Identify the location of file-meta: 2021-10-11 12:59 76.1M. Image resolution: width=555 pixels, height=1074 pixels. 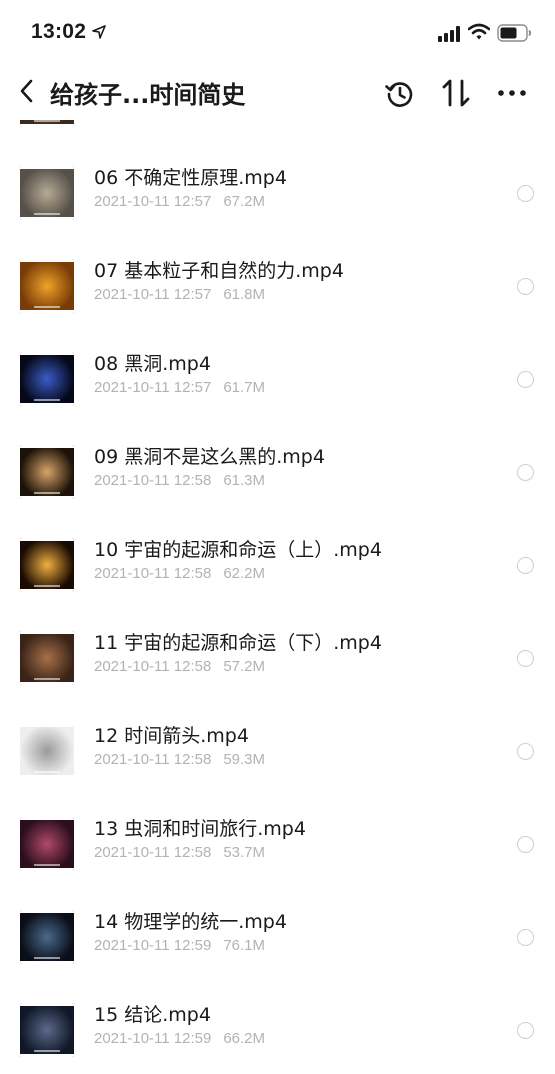
(179, 945).